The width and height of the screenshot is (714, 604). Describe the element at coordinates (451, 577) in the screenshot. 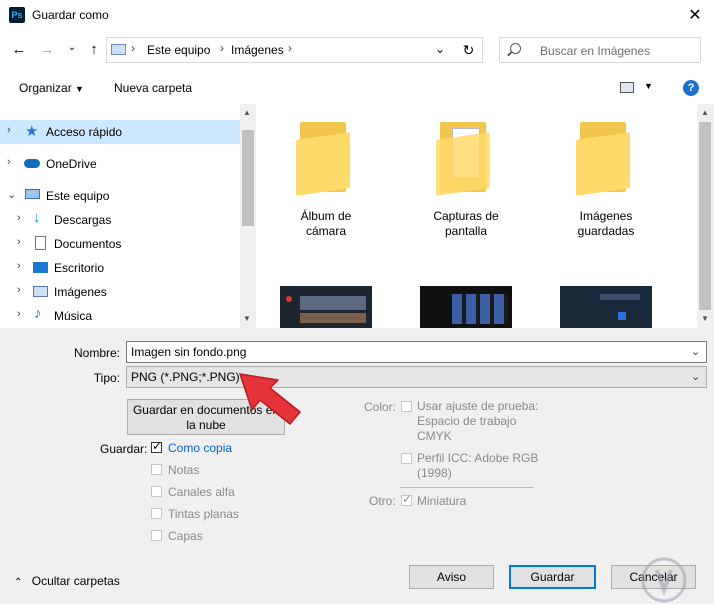

I see `aviso-button: Aviso` at that location.